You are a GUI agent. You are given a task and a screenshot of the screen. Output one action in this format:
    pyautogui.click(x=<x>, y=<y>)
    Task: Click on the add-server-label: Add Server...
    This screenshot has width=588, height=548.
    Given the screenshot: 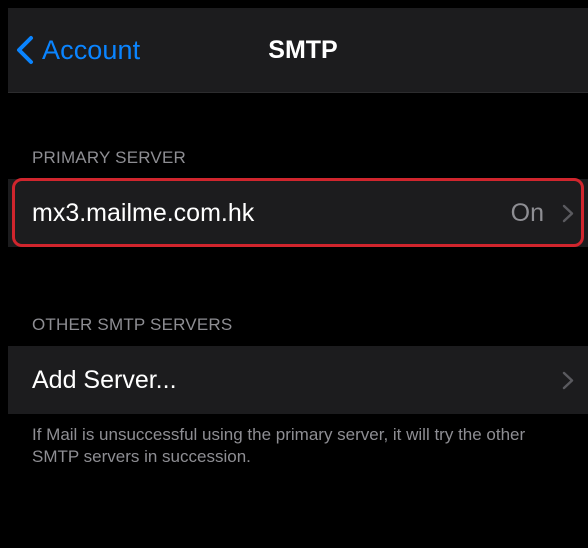 What is the action you would take?
    pyautogui.click(x=104, y=379)
    